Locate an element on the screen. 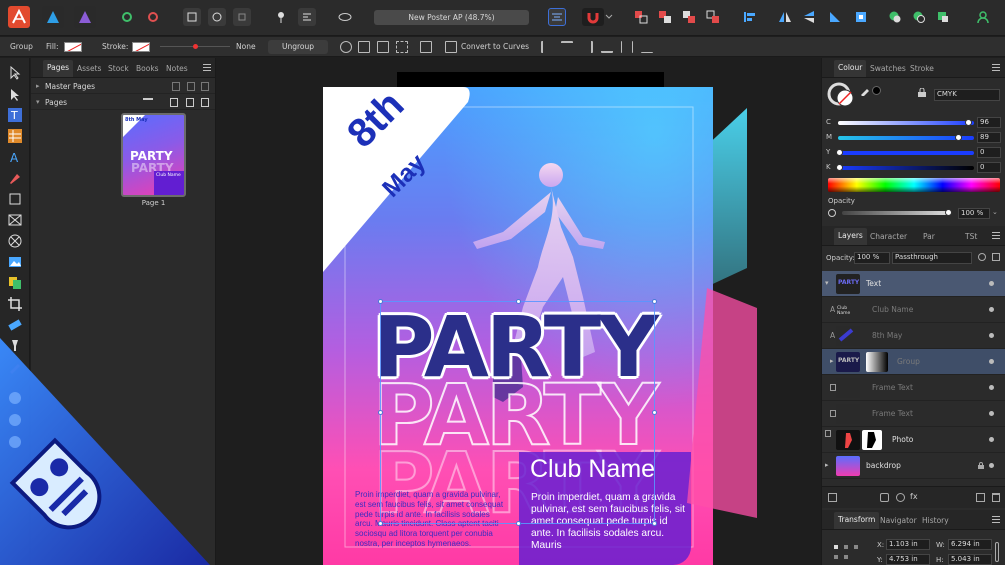 This screenshot has width=1005, height=565. tab-pages: Pages is located at coordinates (58, 68).